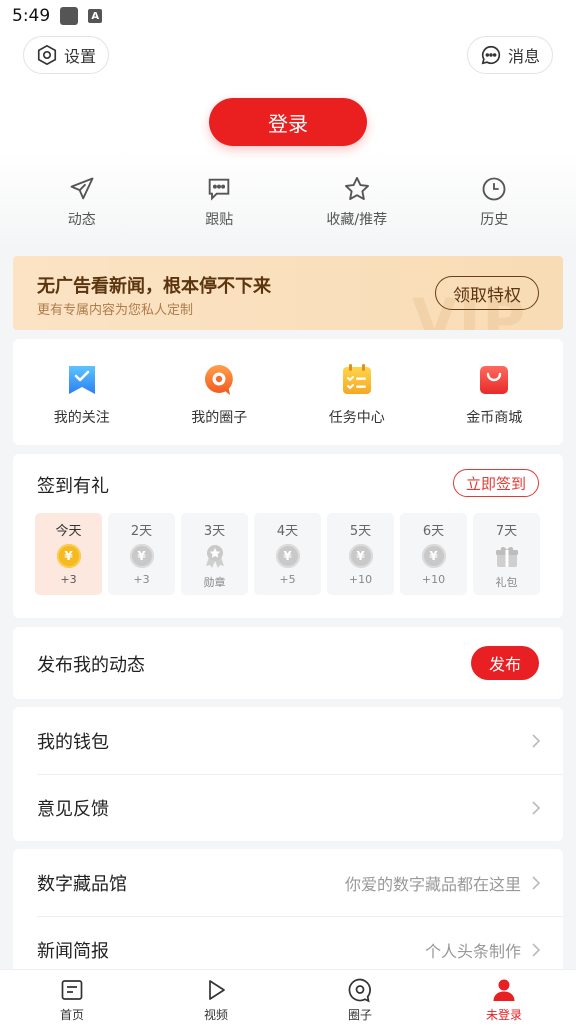 The height and width of the screenshot is (1024, 576). What do you see at coordinates (154, 286) in the screenshot?
I see `vip-title: 无广告看新闻，根本停不下来` at bounding box center [154, 286].